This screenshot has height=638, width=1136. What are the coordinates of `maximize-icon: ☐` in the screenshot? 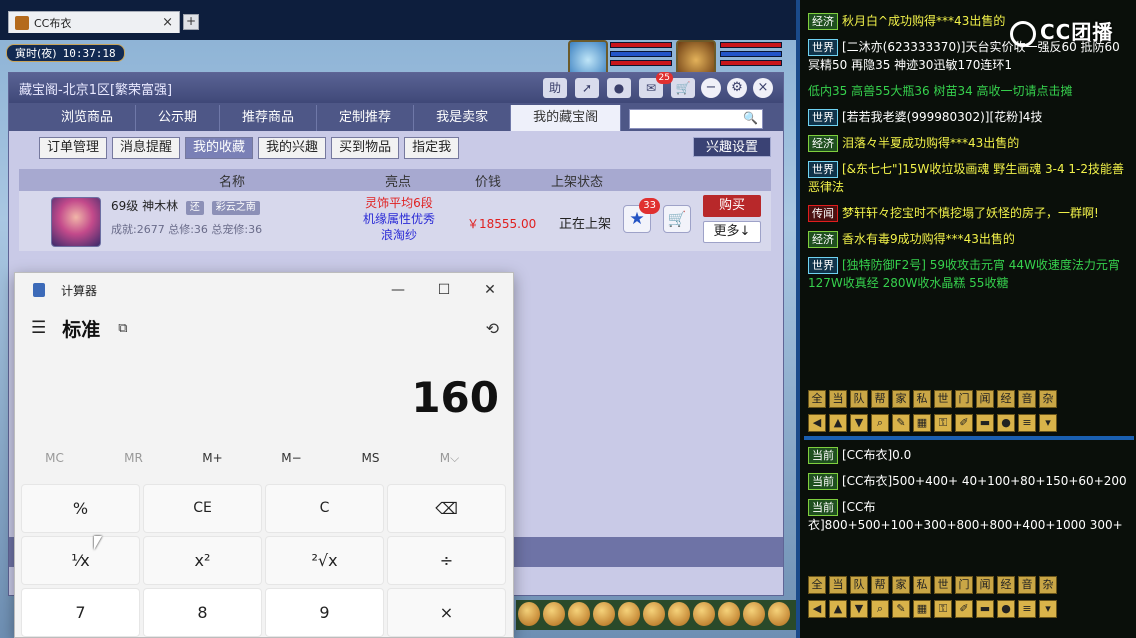 It's located at (444, 290).